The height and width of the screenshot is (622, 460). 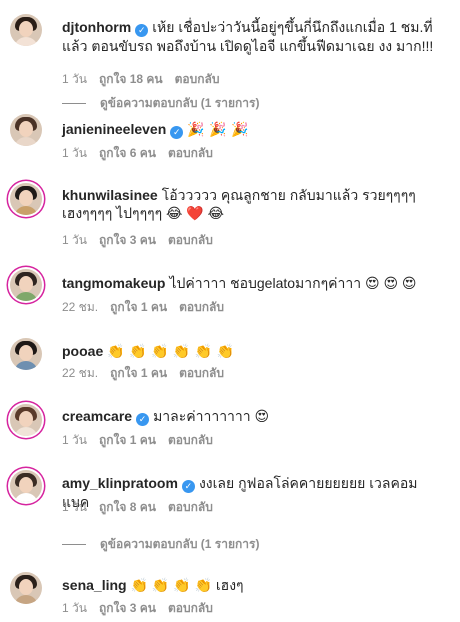 I want to click on comment-text: มาละค่าาาาาาา 😍, so click(x=211, y=416).